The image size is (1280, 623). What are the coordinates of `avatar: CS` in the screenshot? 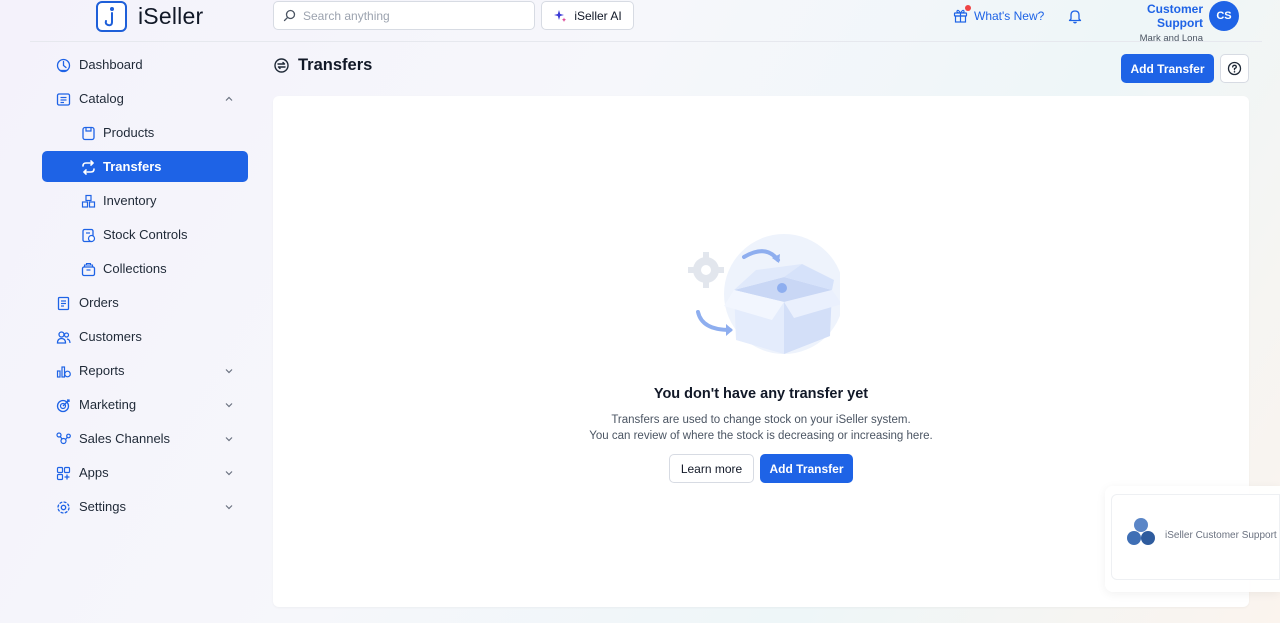 It's located at (1224, 16).